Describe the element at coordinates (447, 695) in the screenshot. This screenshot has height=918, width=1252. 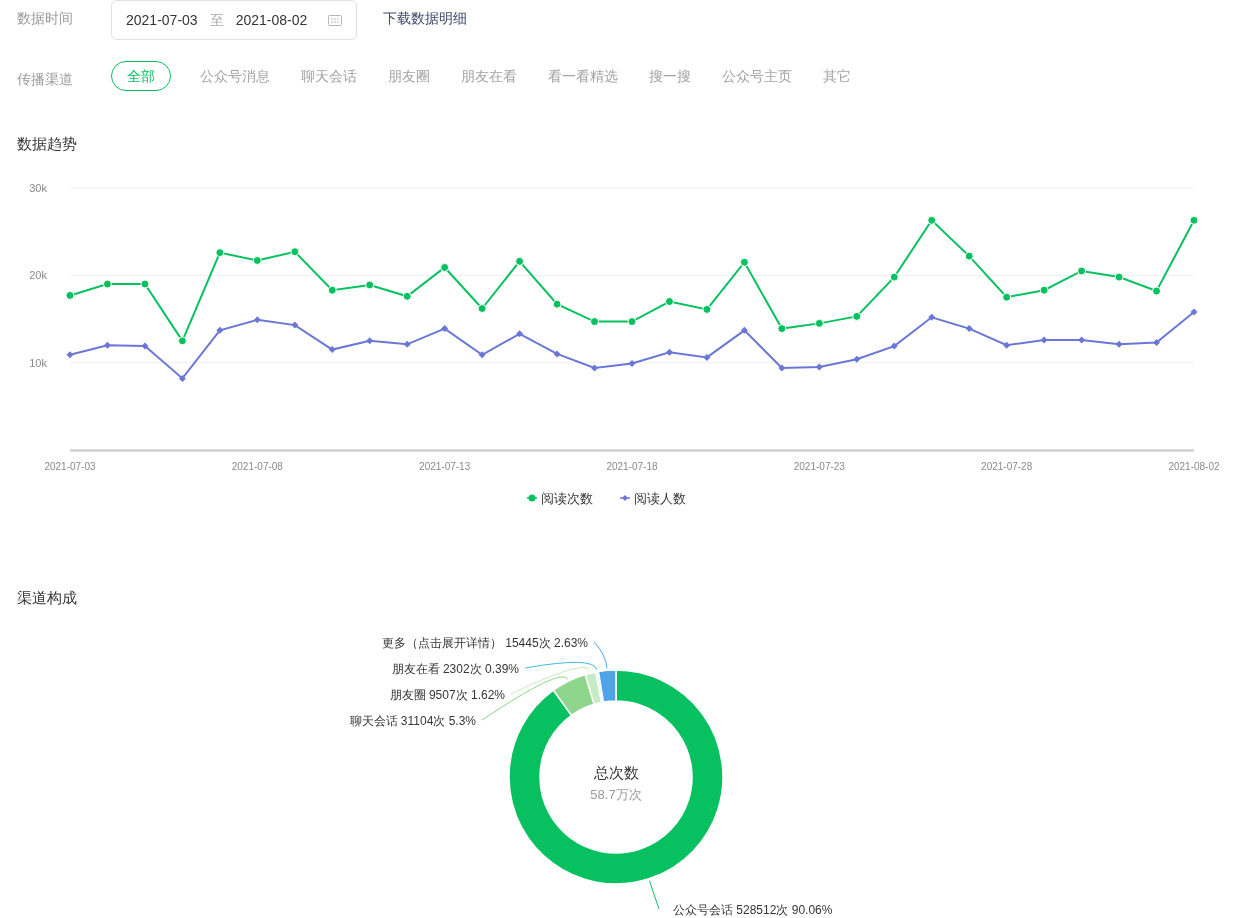
I see `slice-label: 朋友圈 9507次 1.62%` at that location.